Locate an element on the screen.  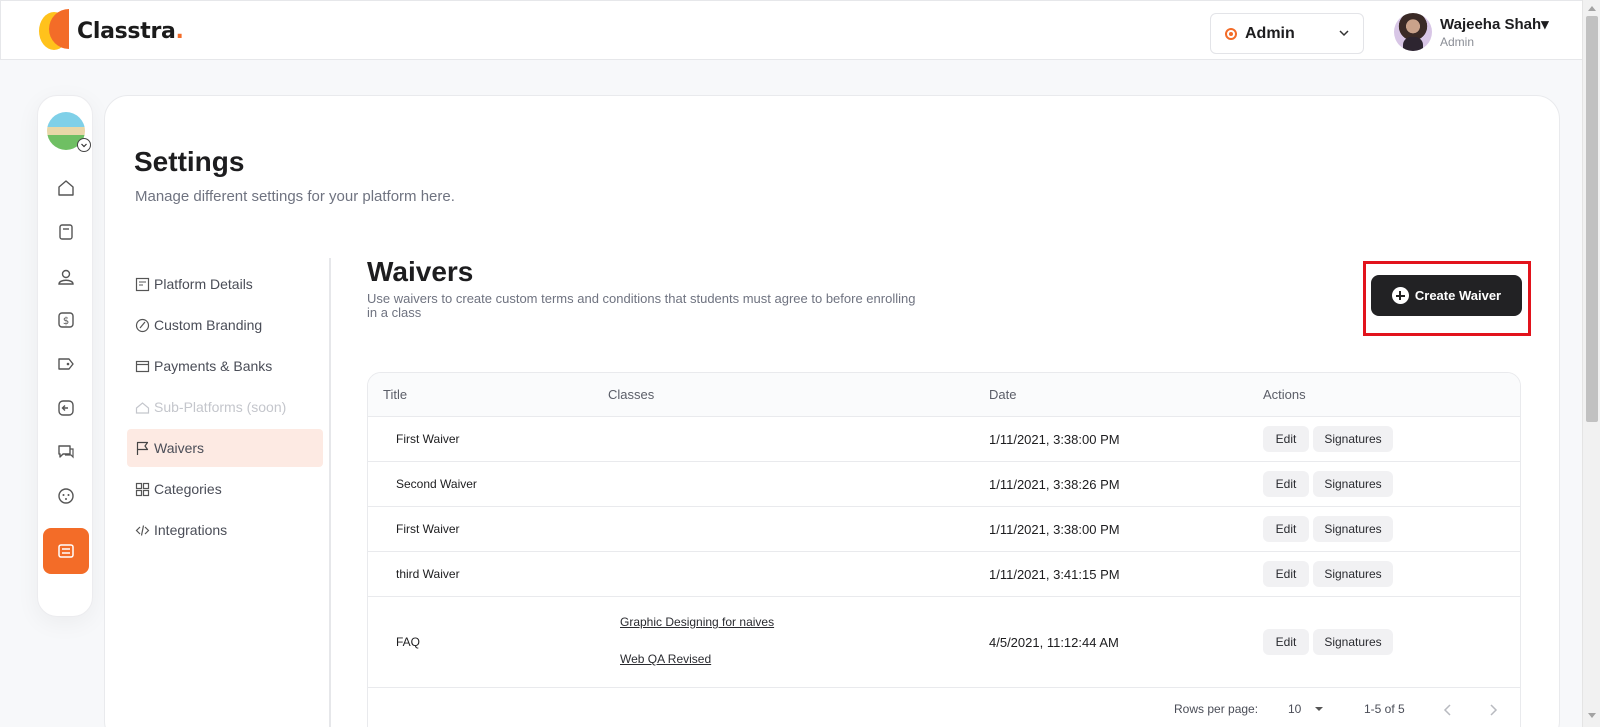
column-header-title: Title is located at coordinates (395, 394).